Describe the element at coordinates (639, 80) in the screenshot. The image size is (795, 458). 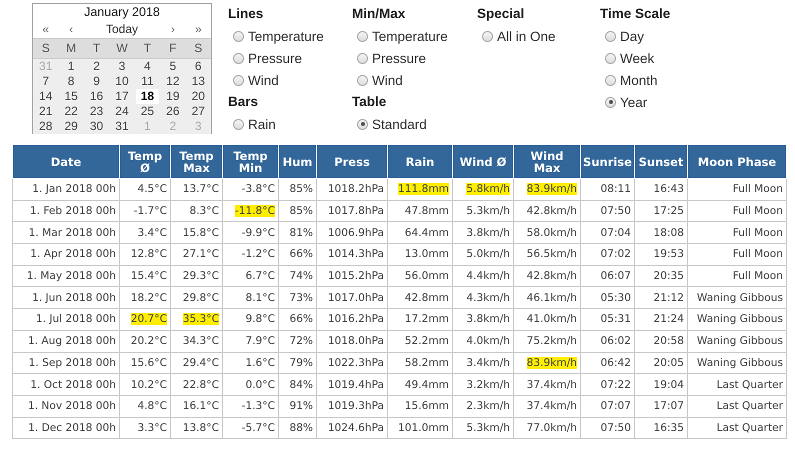
I see `radio-label: Month` at that location.